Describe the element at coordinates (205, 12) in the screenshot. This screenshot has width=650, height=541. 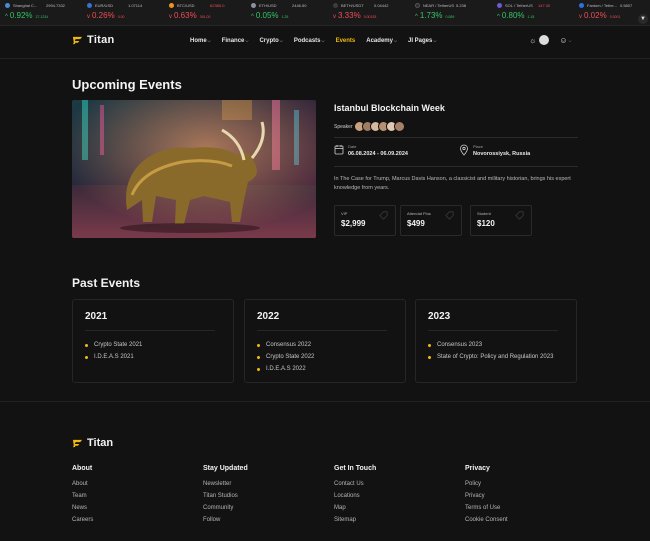
I see `ticker-item: BTC/USD 62385.0 v 0.63% 391.00` at that location.